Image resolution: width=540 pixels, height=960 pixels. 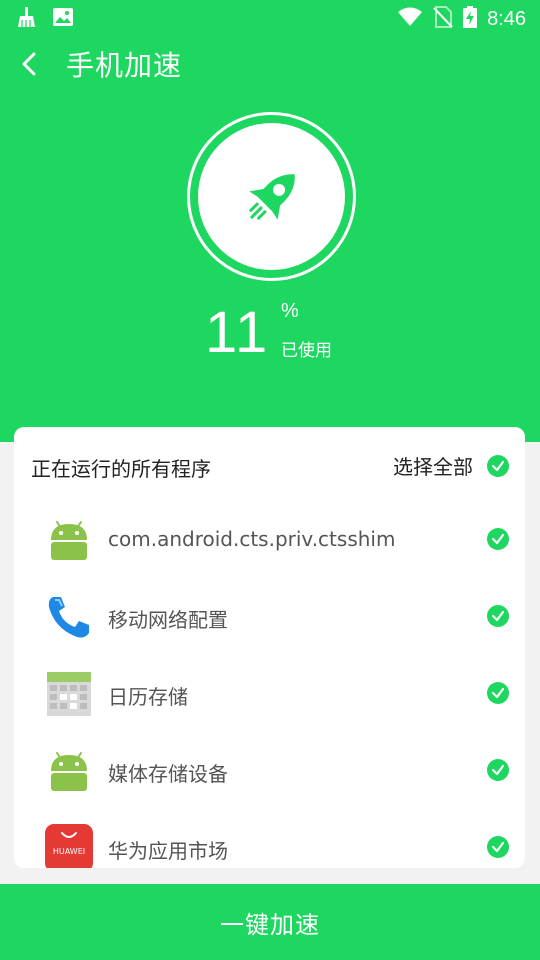 What do you see at coordinates (121, 469) in the screenshot?
I see `card-title: 正在运行的所有程序` at bounding box center [121, 469].